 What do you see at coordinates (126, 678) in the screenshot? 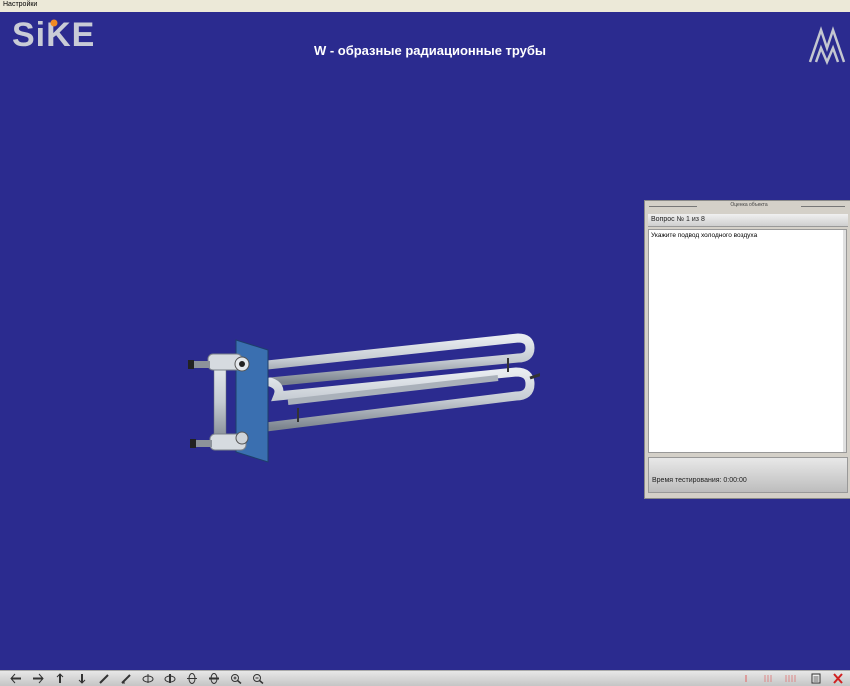
I see `diag-down-icon` at bounding box center [126, 678].